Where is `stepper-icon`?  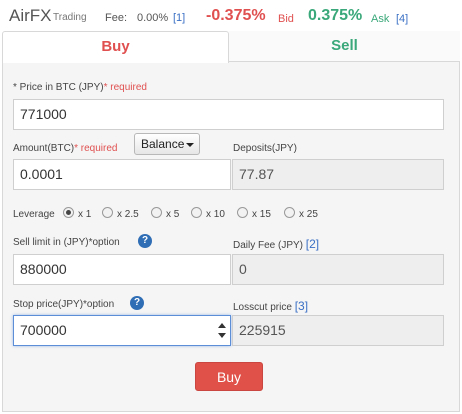
stepper-icon is located at coordinates (222, 331).